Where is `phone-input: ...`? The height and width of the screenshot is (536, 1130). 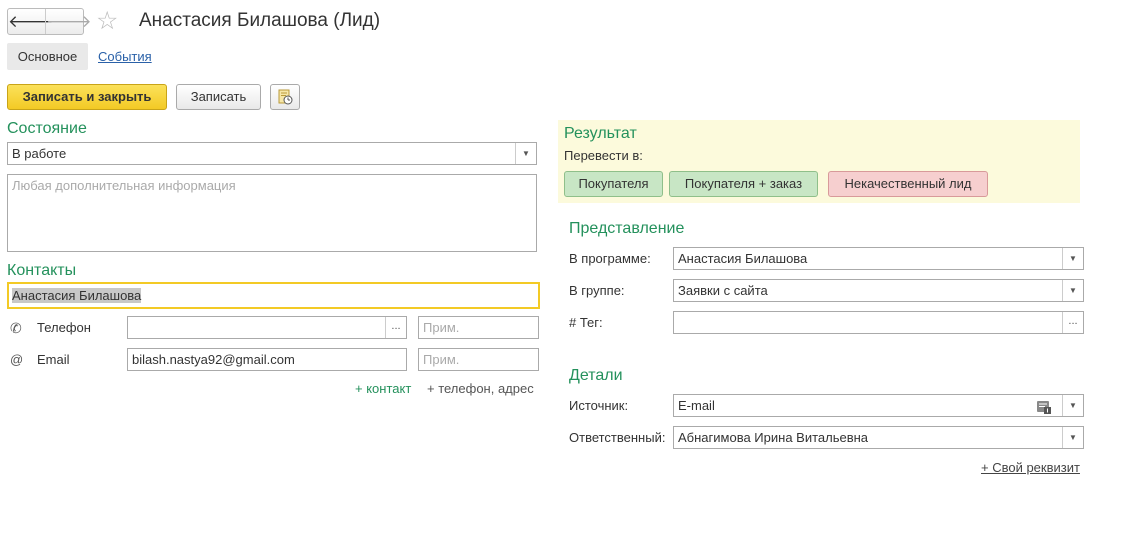 phone-input: ... is located at coordinates (267, 327).